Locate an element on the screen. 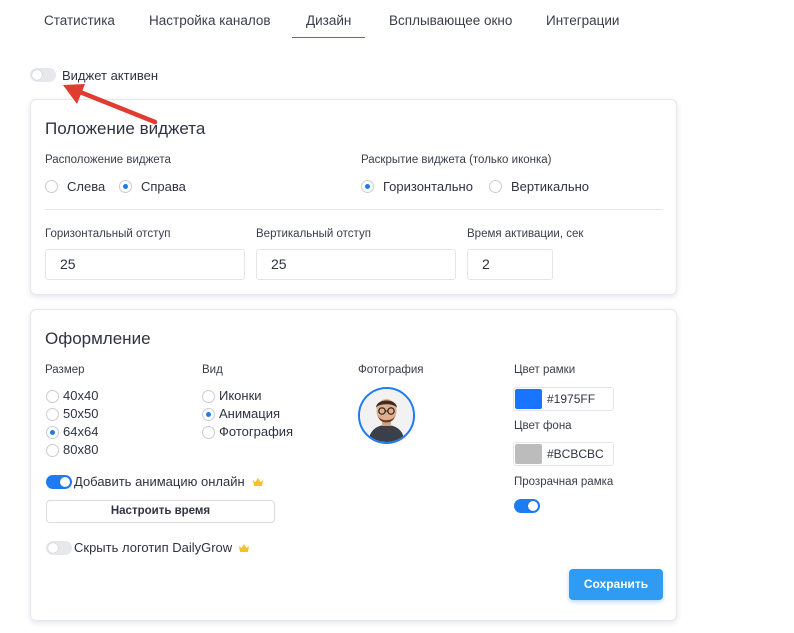  avatar is located at coordinates (386, 415).